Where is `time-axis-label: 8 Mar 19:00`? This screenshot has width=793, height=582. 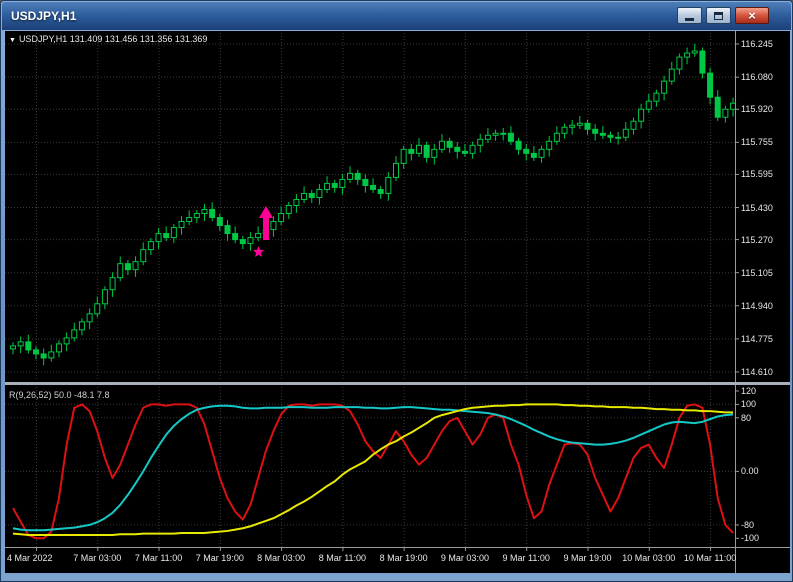
time-axis-label: 8 Mar 19:00 is located at coordinates (403, 558).